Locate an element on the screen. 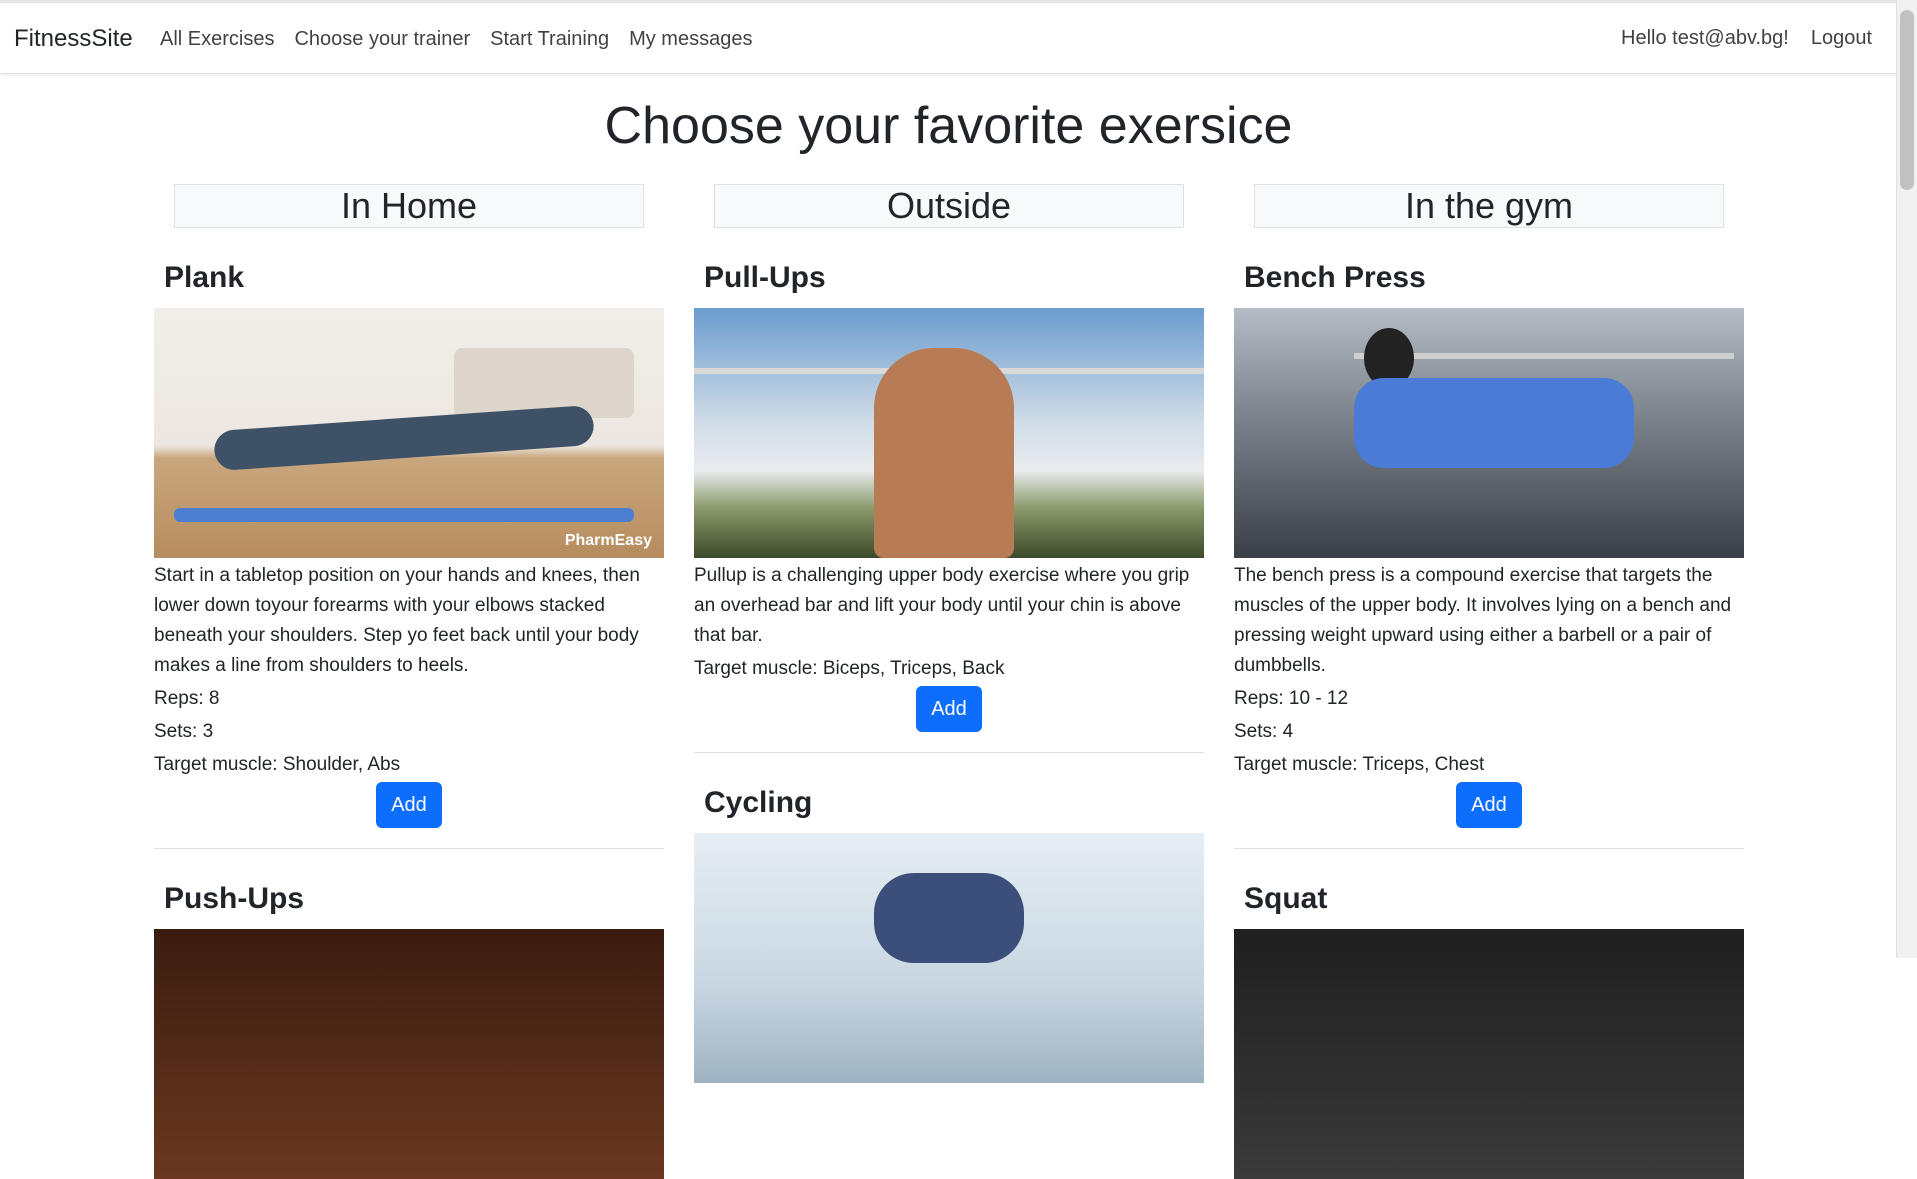 The width and height of the screenshot is (1917, 1179). nav-user-area: Hello test@abv.bg! Logout is located at coordinates (1746, 38).